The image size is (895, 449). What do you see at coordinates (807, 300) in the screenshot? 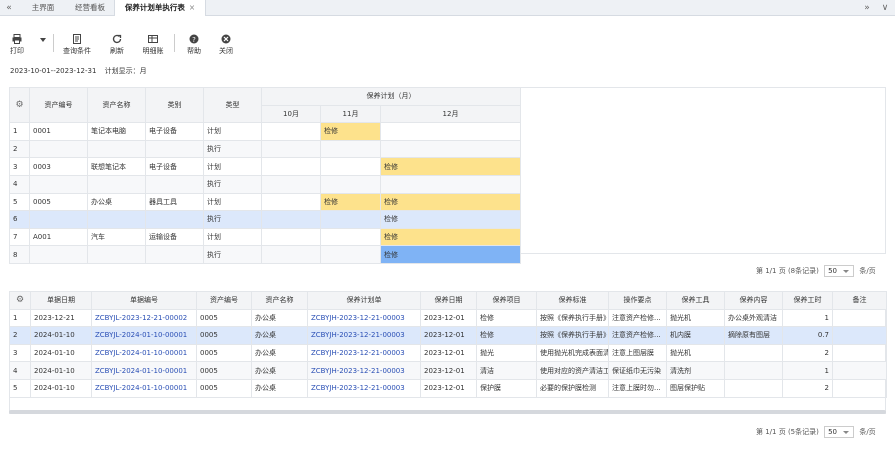
I see `col-hours: 保养工时` at bounding box center [807, 300].